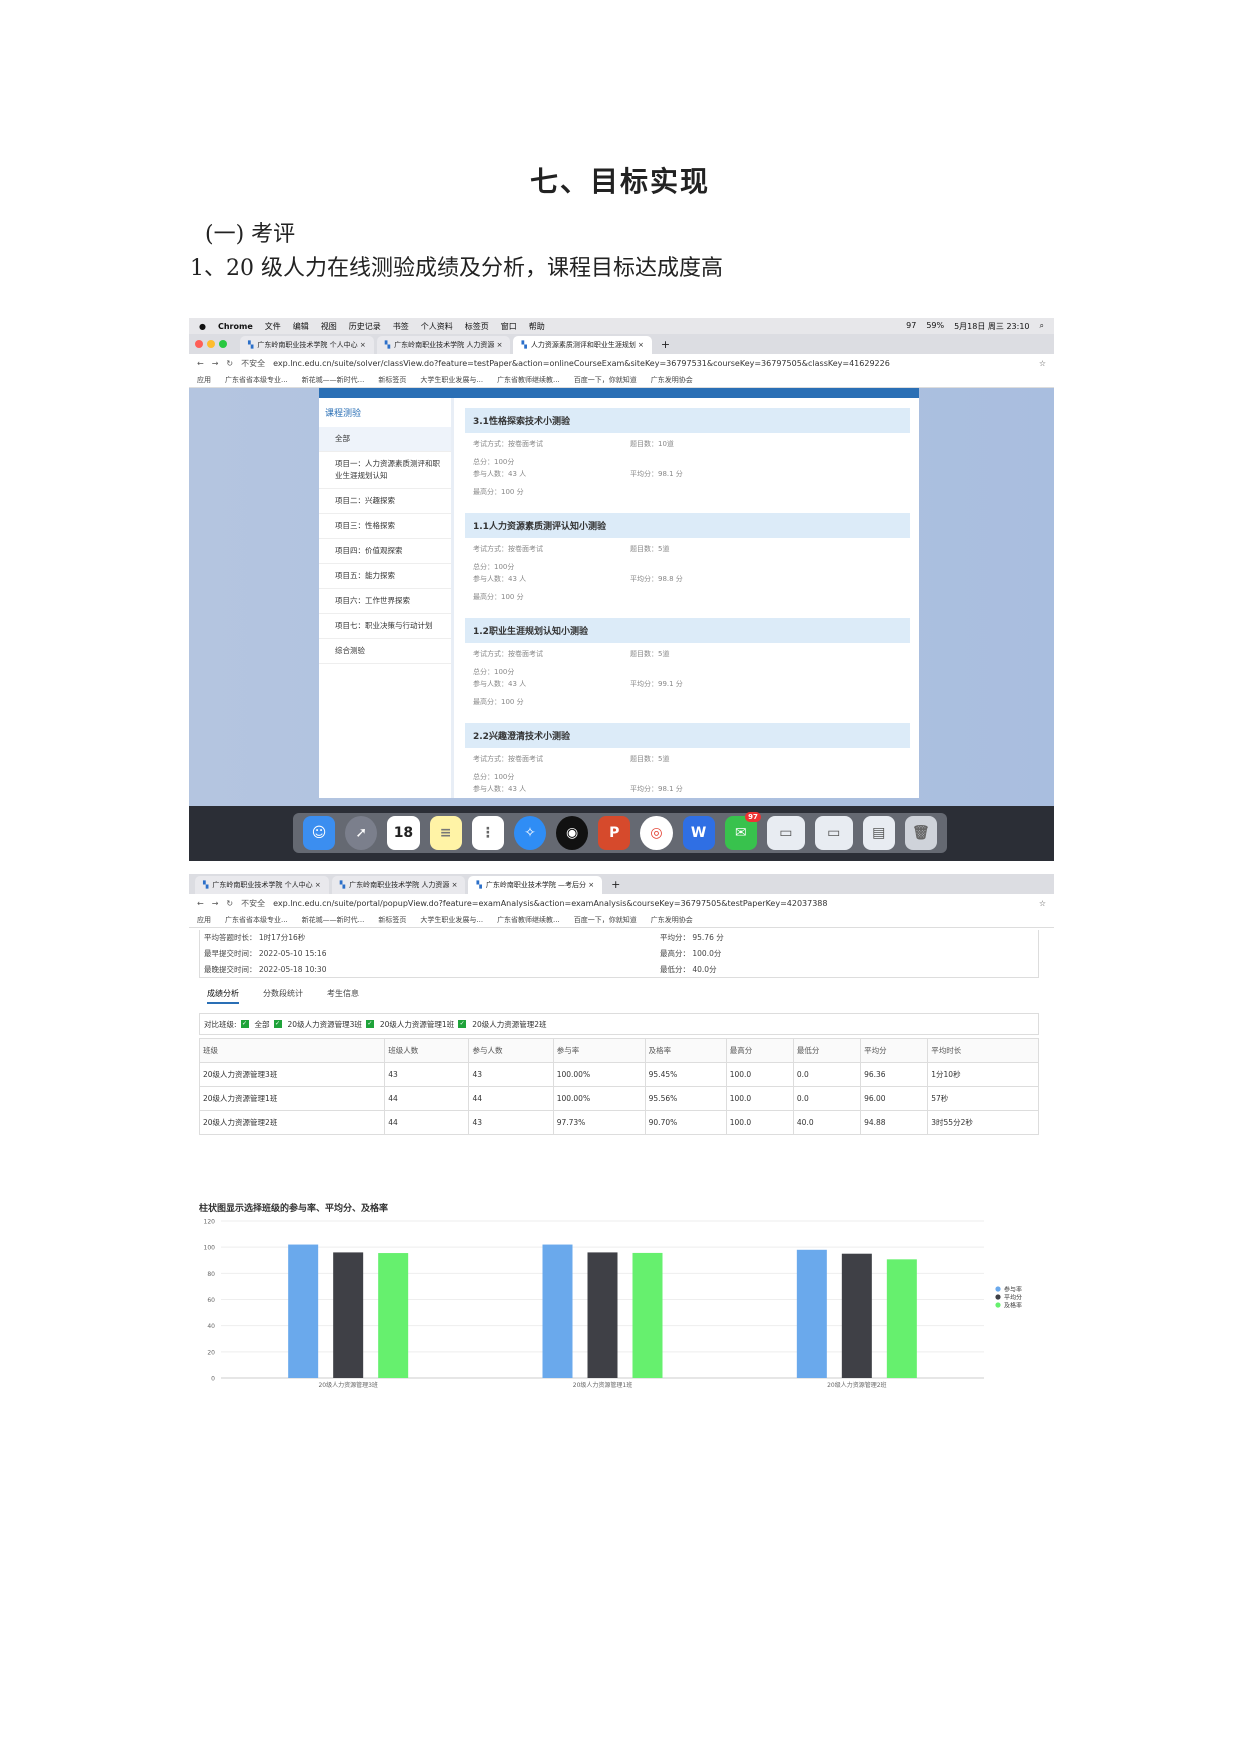 The width and height of the screenshot is (1240, 1753). I want to click on quiz-title: 1.2职业生涯规划认知小测验, so click(687, 630).